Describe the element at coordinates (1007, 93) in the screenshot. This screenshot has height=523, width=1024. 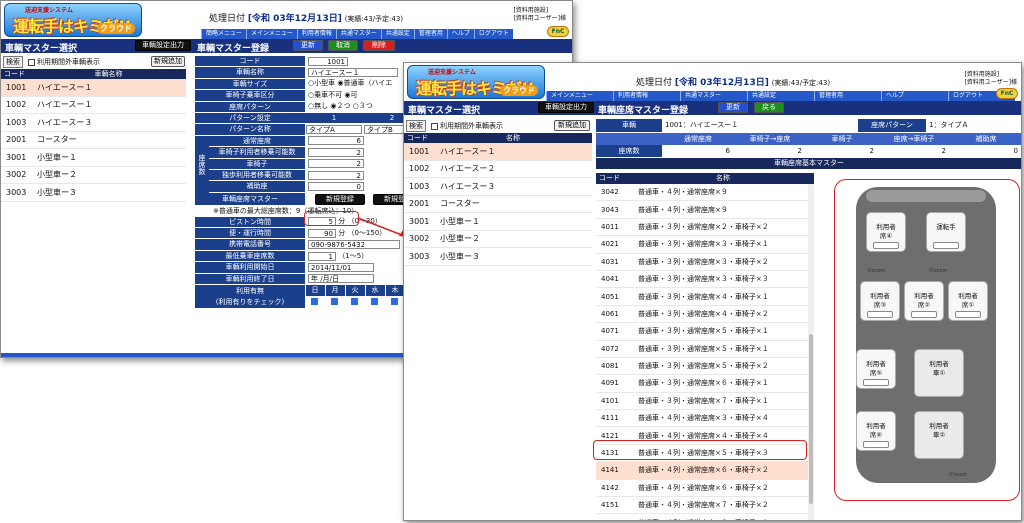
I see `function-badge-2: FnC` at that location.